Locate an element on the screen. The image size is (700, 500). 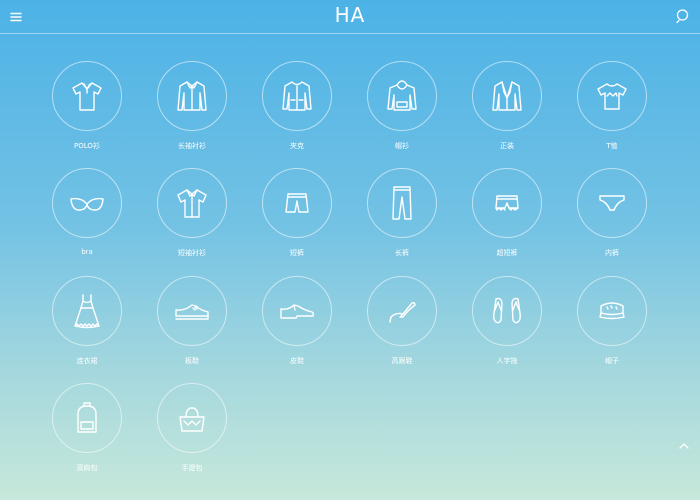
category-long-sleeve-shirt: 长袖衬衫 is located at coordinates (192, 106).